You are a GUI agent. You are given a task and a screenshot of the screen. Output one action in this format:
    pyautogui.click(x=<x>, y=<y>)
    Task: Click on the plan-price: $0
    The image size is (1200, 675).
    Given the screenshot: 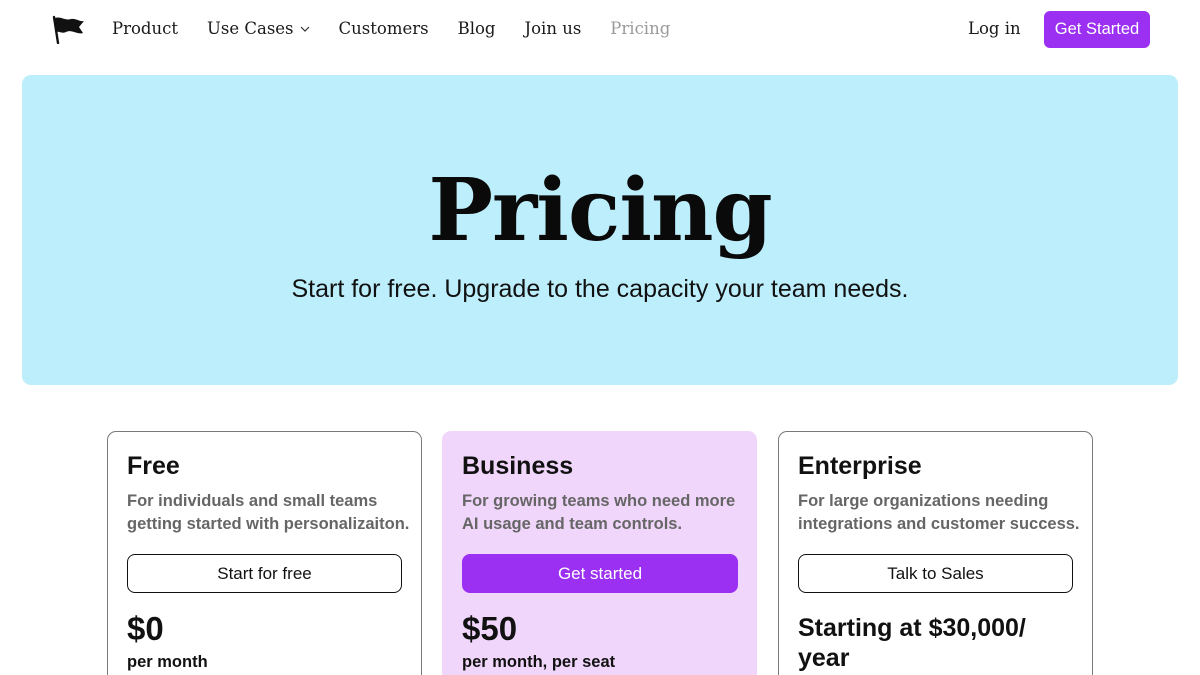 What is the action you would take?
    pyautogui.click(x=145, y=628)
    